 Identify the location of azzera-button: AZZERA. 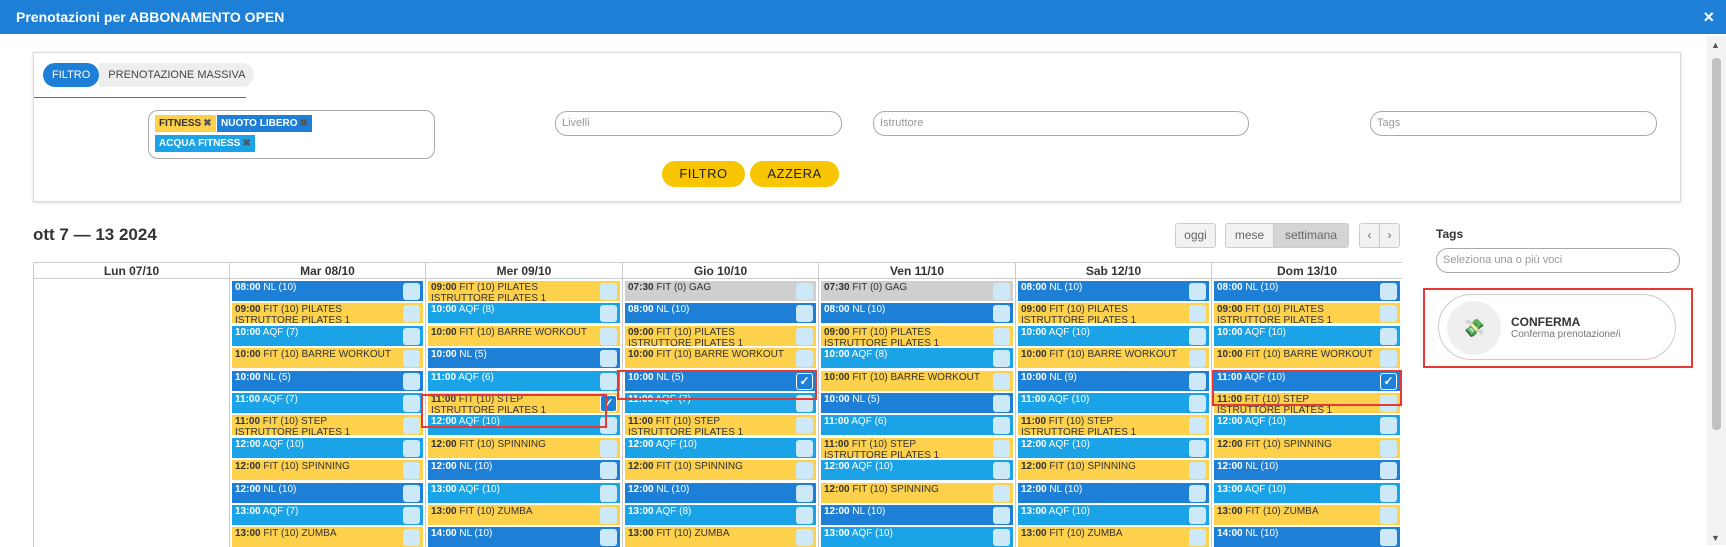
(794, 174).